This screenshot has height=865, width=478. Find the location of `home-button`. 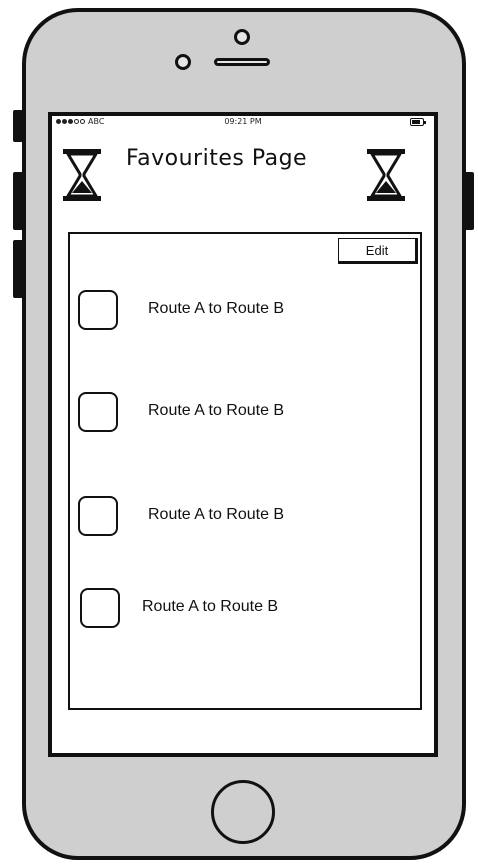

home-button is located at coordinates (243, 812).